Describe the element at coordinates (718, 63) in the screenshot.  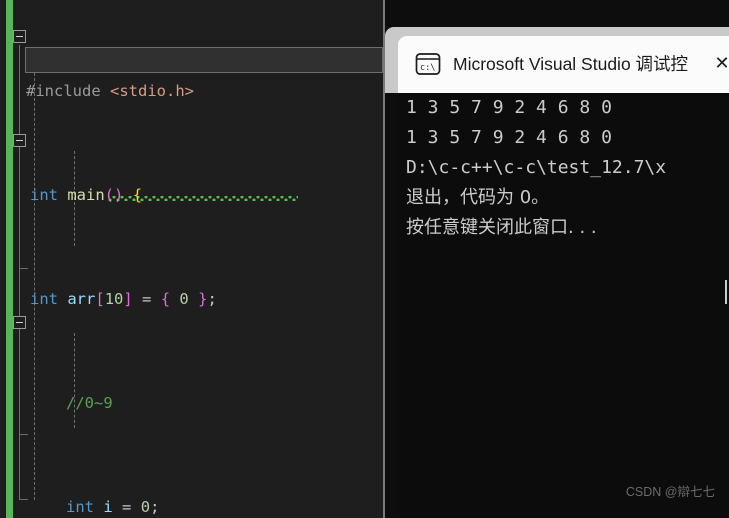
I see `close-icon: ✕` at that location.